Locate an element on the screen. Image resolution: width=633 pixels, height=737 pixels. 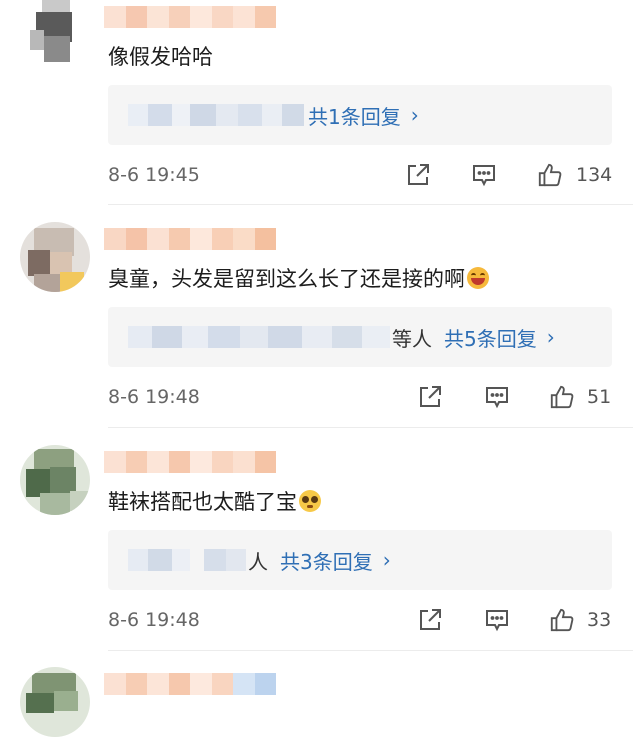
like-count: 33 is located at coordinates (599, 620).